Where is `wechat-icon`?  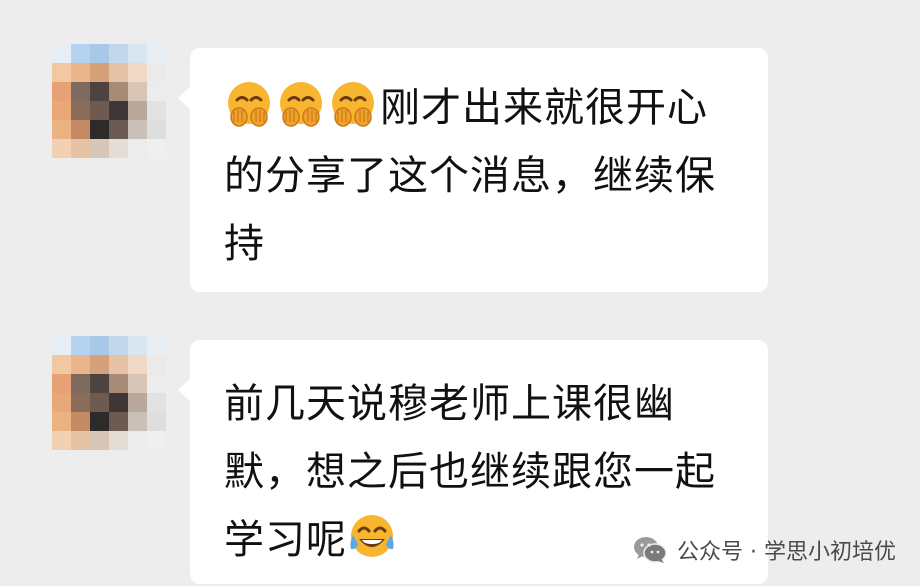 wechat-icon is located at coordinates (650, 550).